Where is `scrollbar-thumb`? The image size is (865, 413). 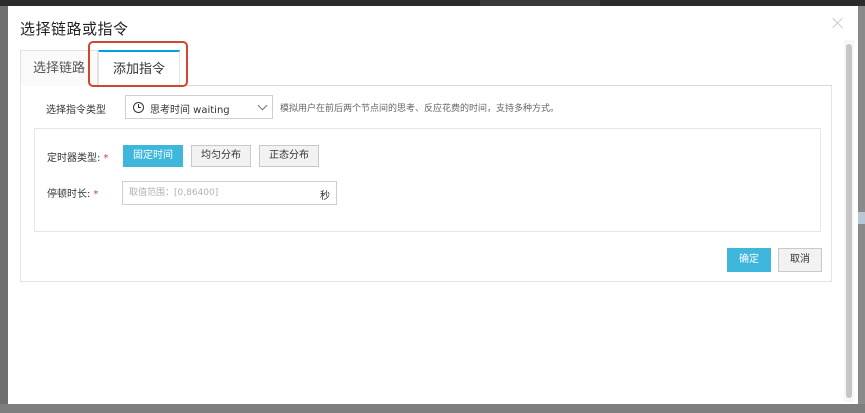 scrollbar-thumb is located at coordinates (849, 221).